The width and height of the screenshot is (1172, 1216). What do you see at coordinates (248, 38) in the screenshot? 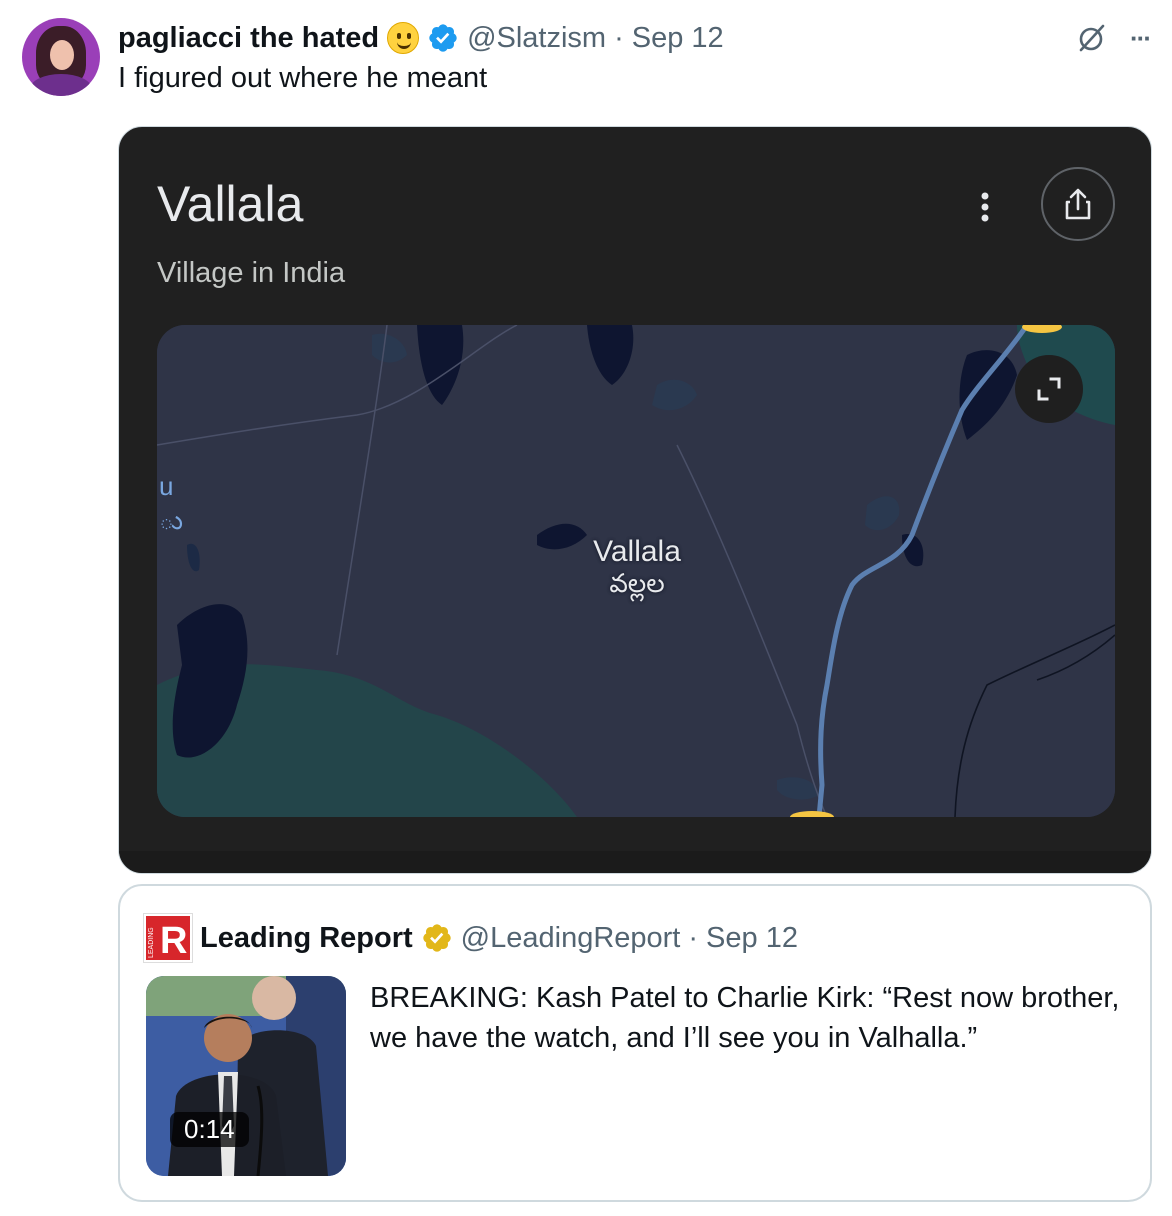
I see `author-display-name: pagliacci the hated` at bounding box center [248, 38].